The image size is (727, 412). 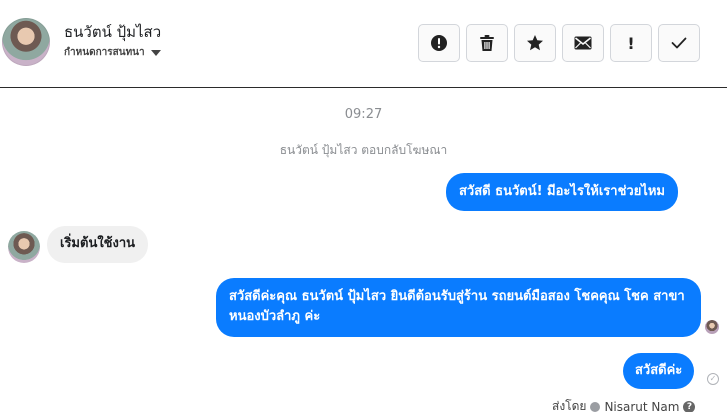 I want to click on checkmark-icon, so click(x=679, y=43).